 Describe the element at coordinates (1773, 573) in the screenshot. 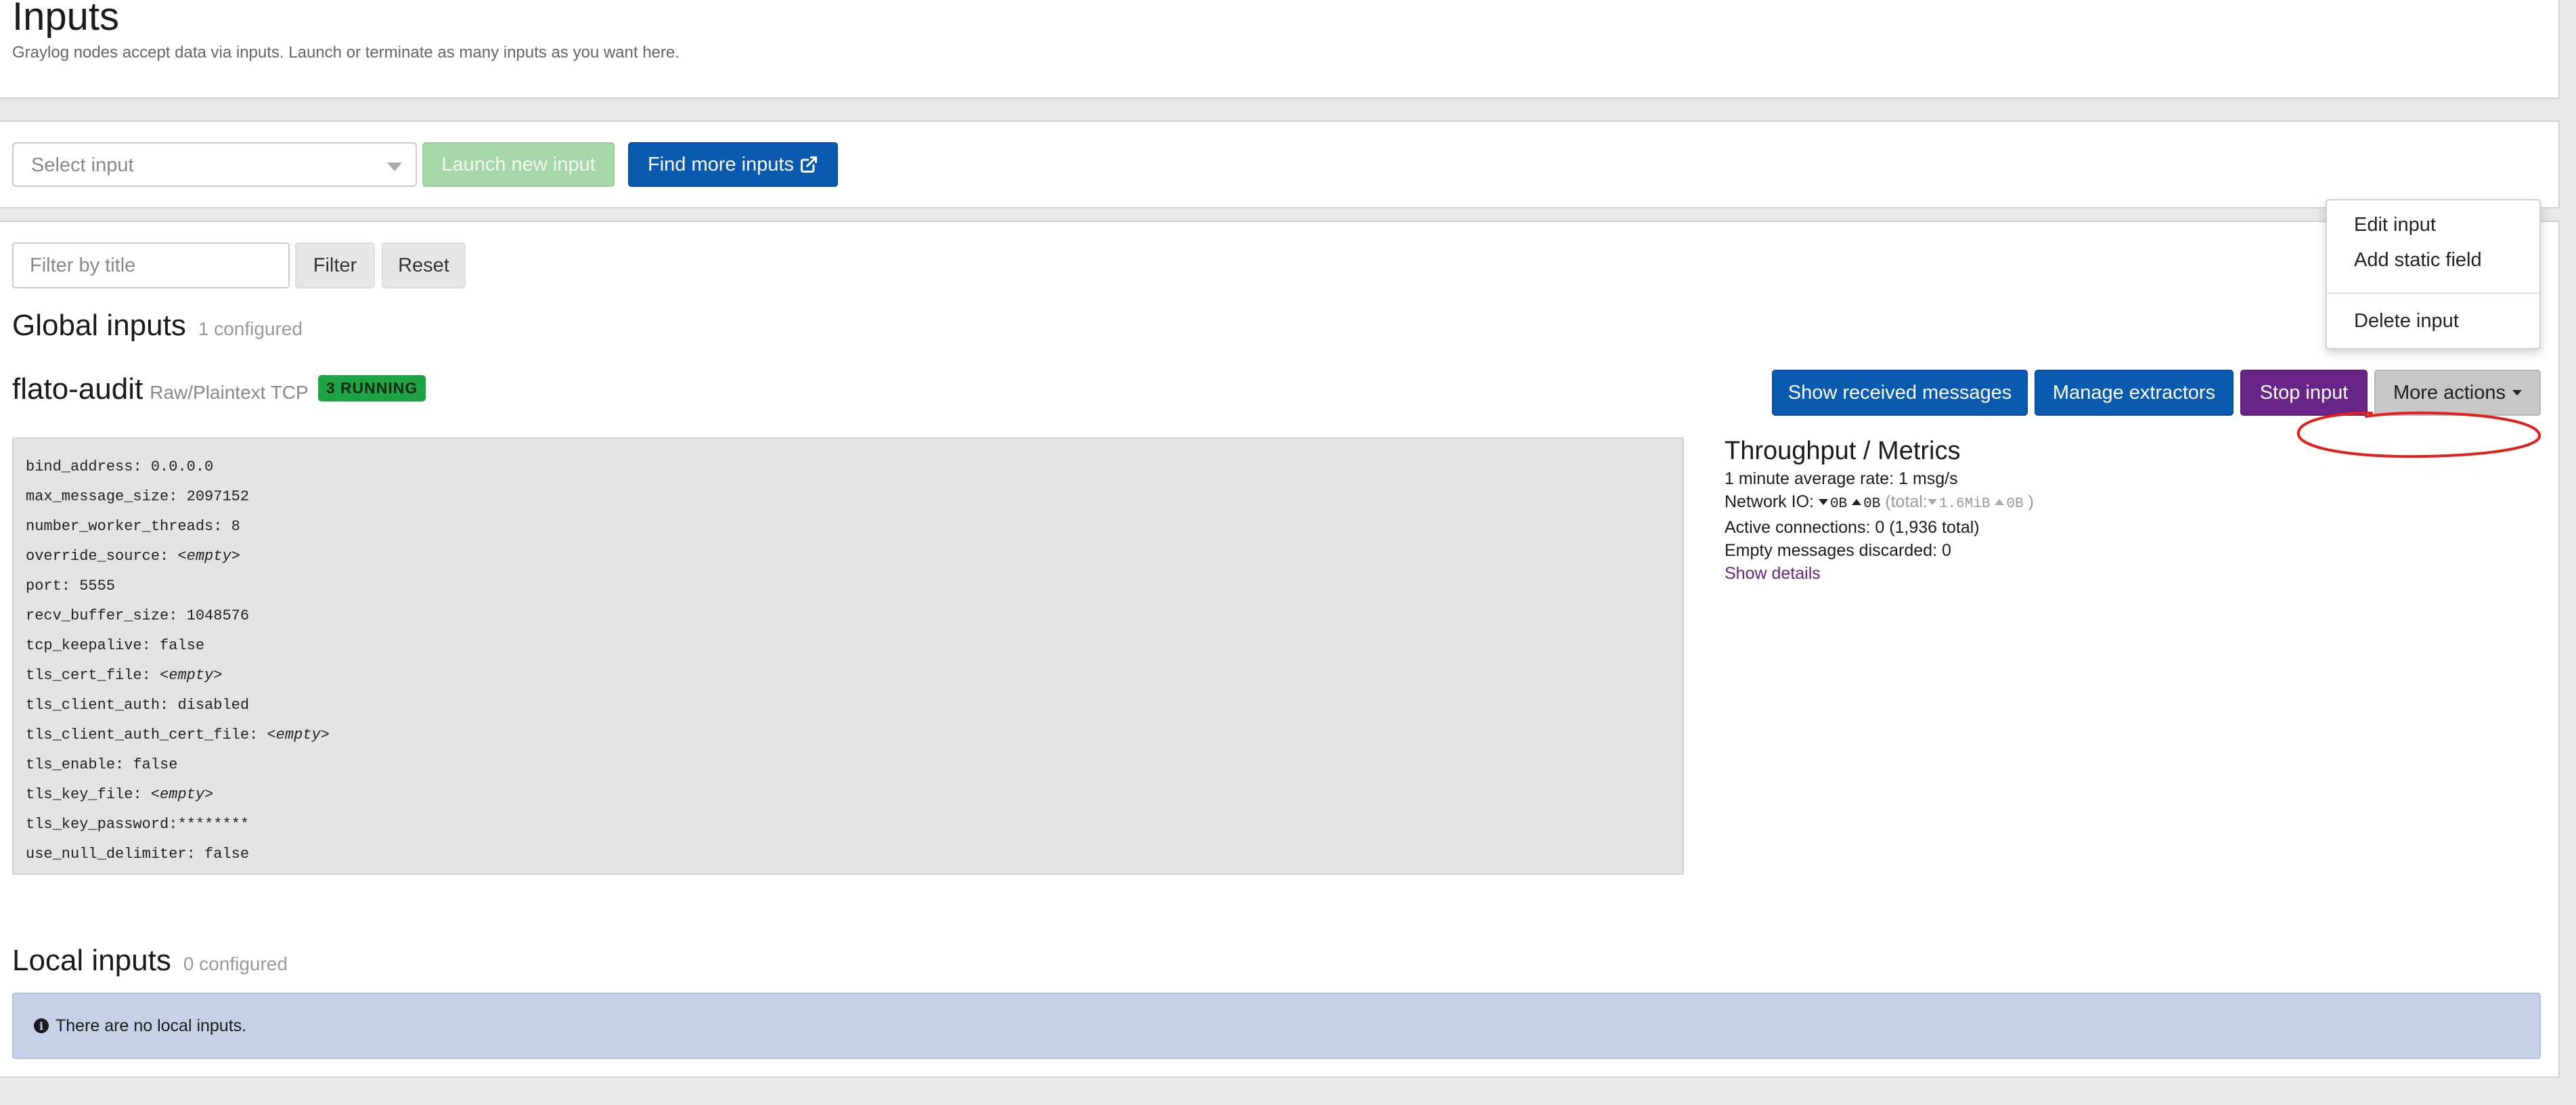

I see `show-details-link: Show details` at that location.